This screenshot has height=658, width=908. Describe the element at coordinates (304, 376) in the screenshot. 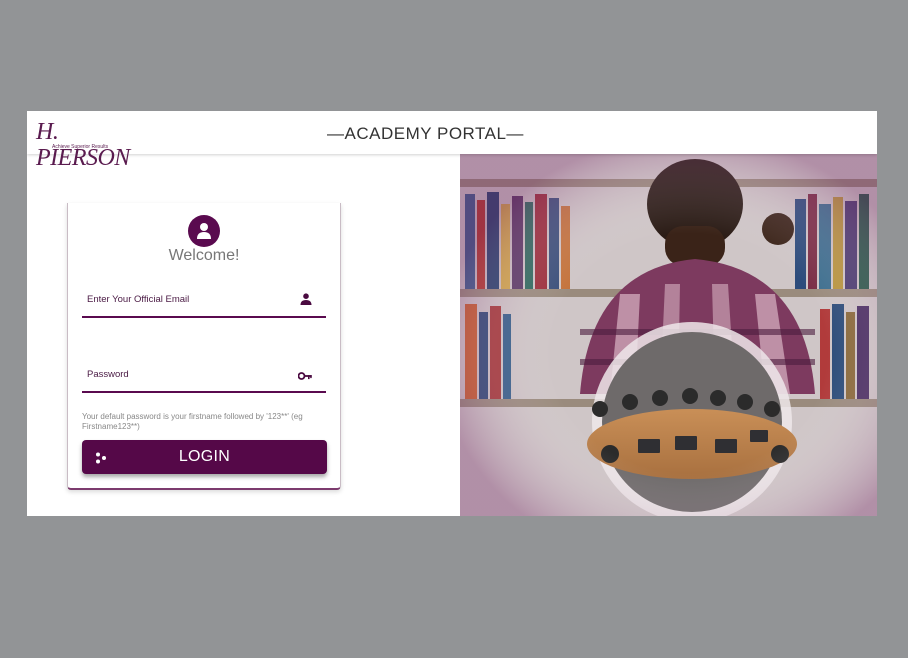

I see `key-icon` at that location.